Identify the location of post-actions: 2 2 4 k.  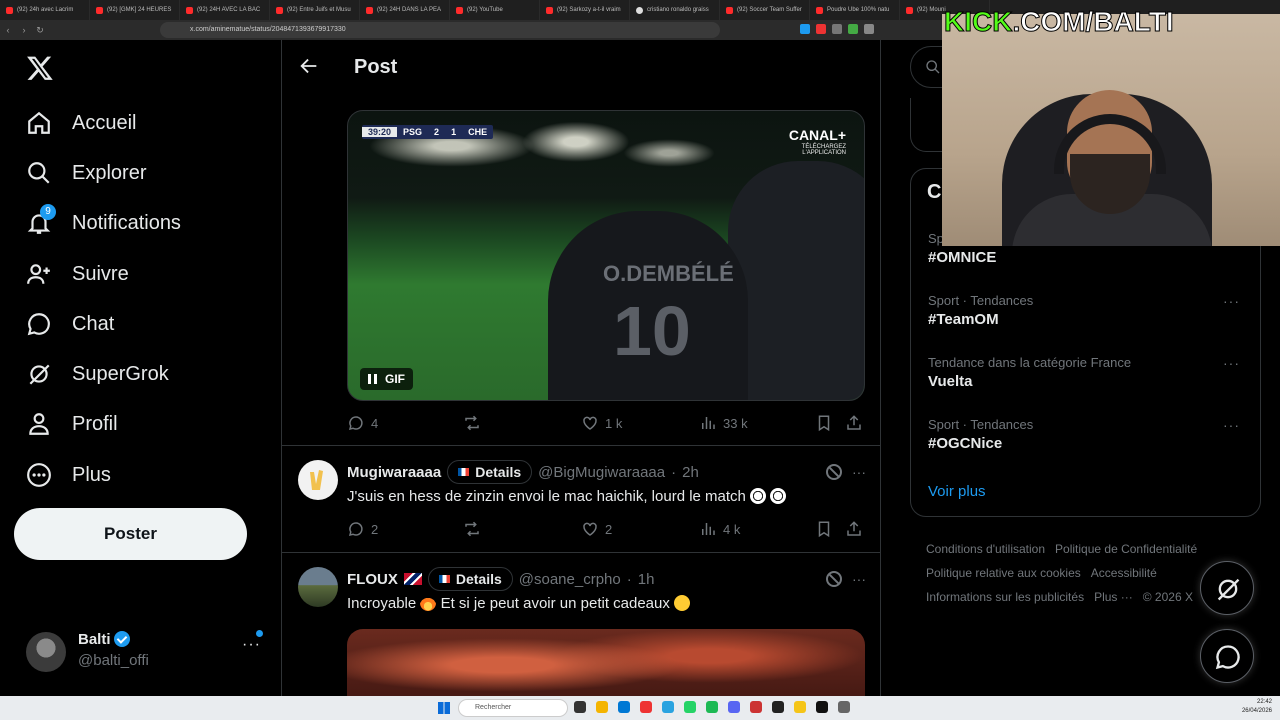
(607, 530).